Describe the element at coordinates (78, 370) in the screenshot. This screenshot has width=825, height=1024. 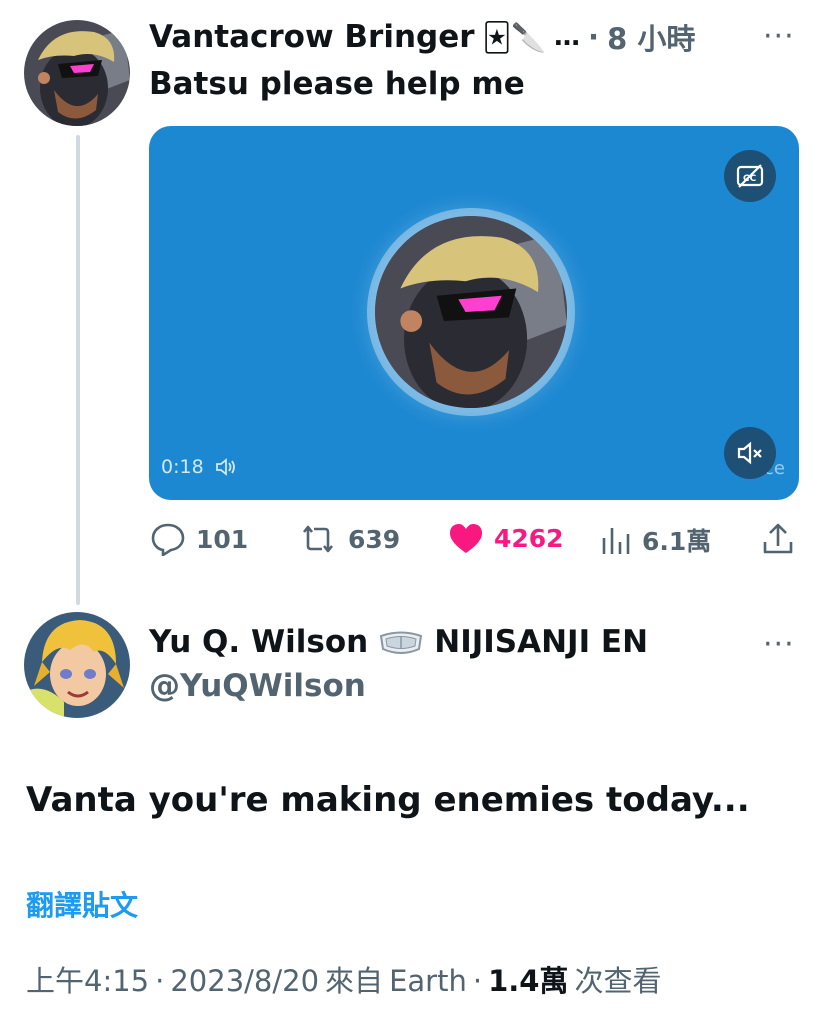
I see `thread-line` at that location.